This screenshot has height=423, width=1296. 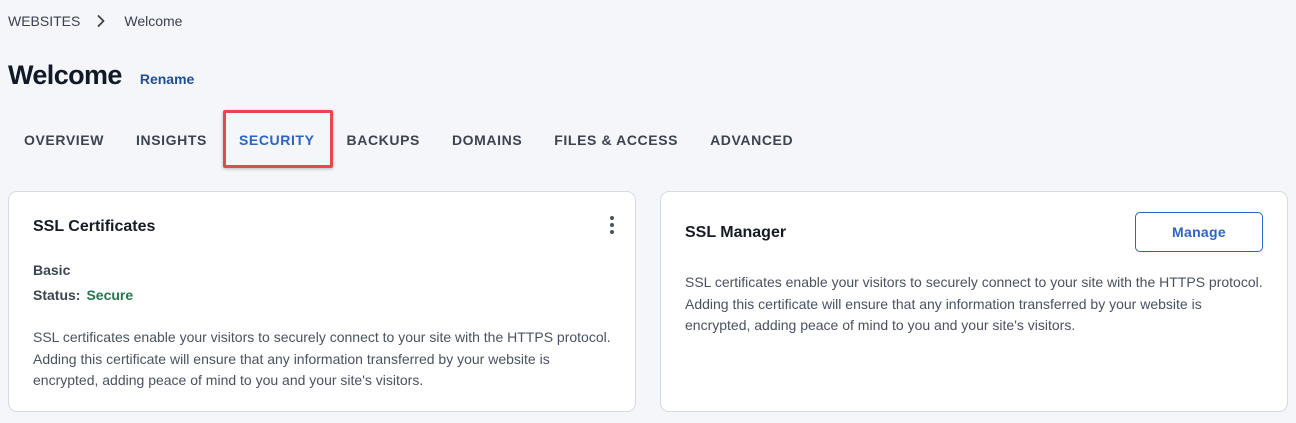 What do you see at coordinates (57, 295) in the screenshot?
I see `ssl-status-label: Status:` at bounding box center [57, 295].